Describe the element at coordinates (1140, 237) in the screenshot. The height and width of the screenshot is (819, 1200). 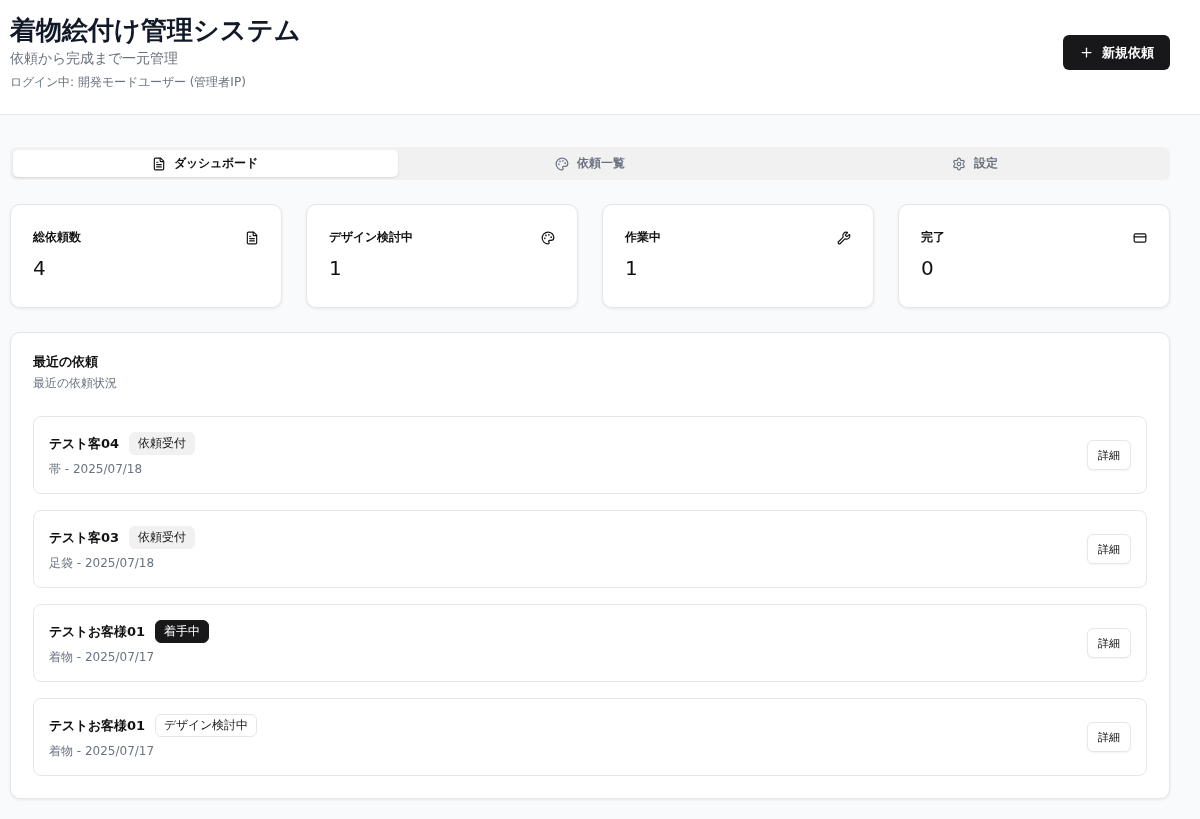
I see `card-icon` at that location.